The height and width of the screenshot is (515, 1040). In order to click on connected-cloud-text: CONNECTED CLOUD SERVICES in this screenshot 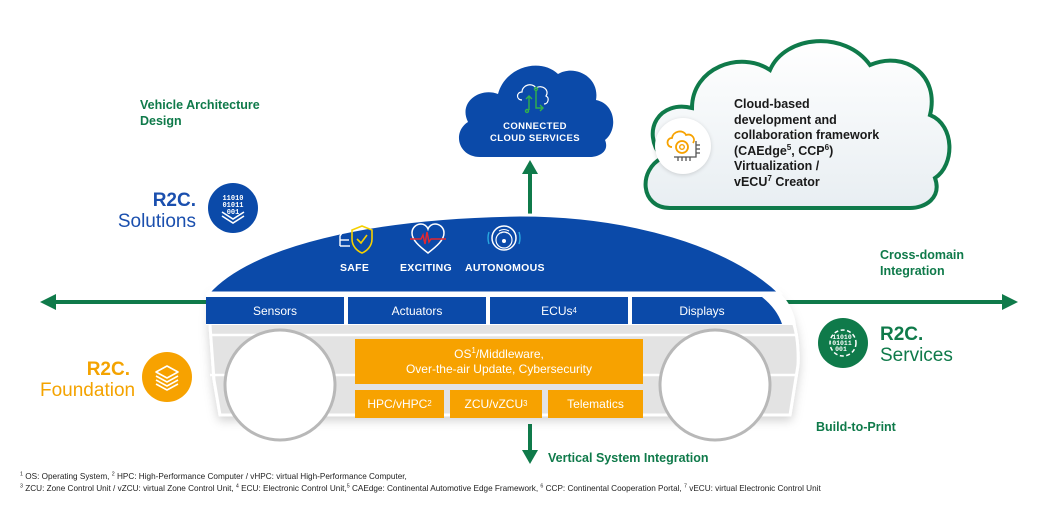, I will do `click(535, 133)`.